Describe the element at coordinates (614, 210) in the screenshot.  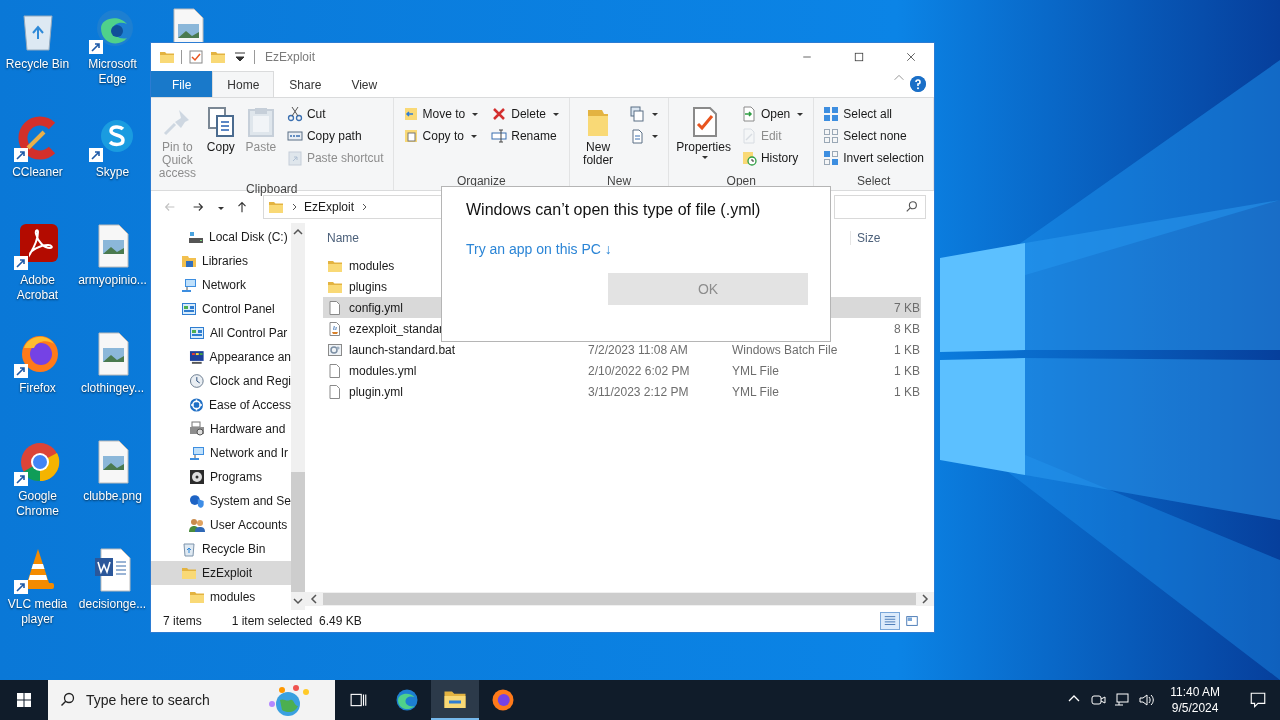
I see `dialog-title: Windows can’t open this type of file (.yml)` at that location.